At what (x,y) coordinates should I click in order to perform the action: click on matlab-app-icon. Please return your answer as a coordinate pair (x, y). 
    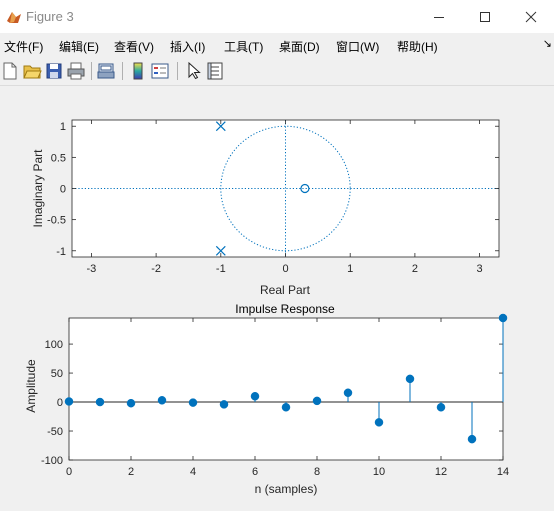
    Looking at the image, I should click on (14, 17).